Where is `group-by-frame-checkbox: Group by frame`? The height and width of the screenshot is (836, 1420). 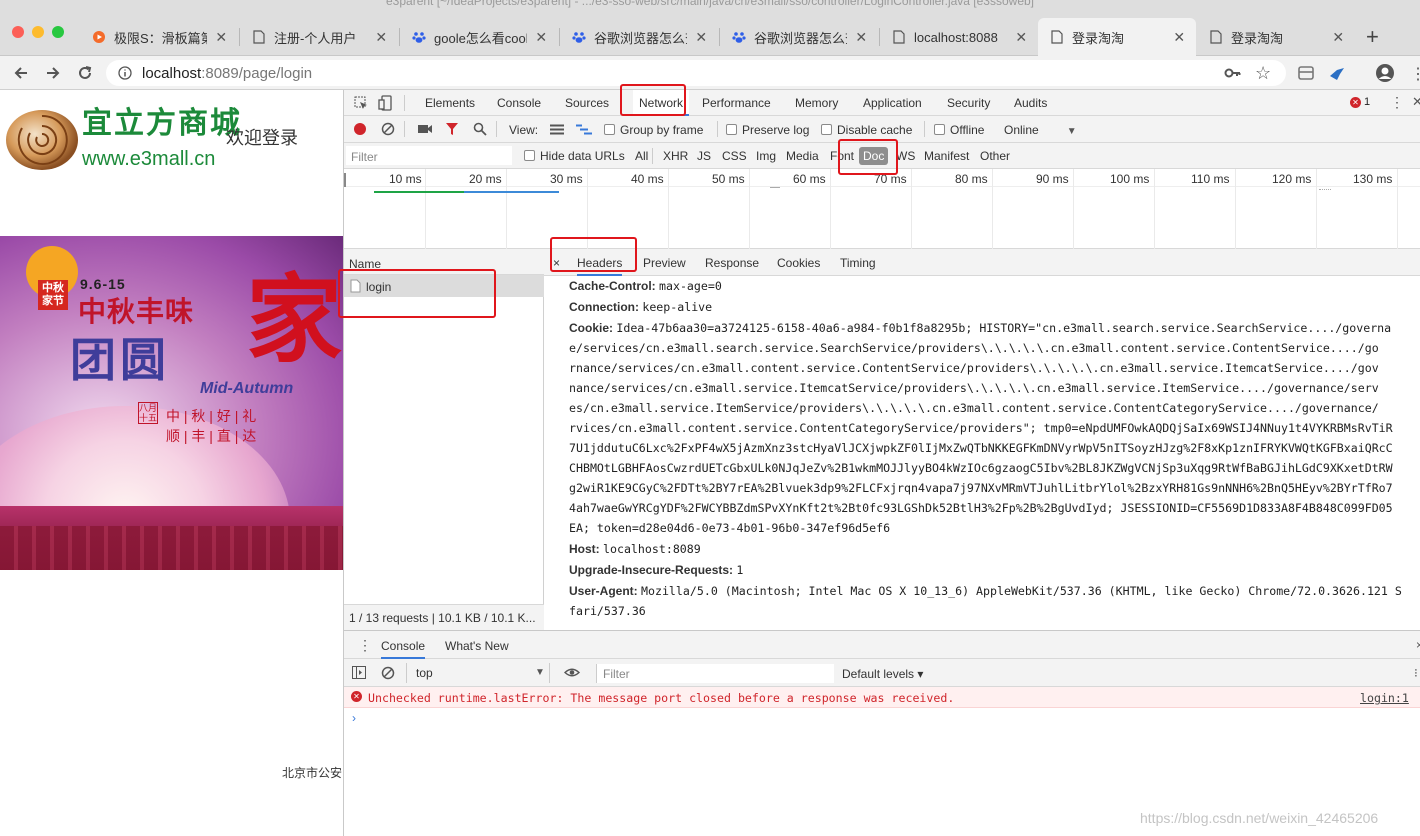
group-by-frame-checkbox: Group by frame is located at coordinates (653, 130).